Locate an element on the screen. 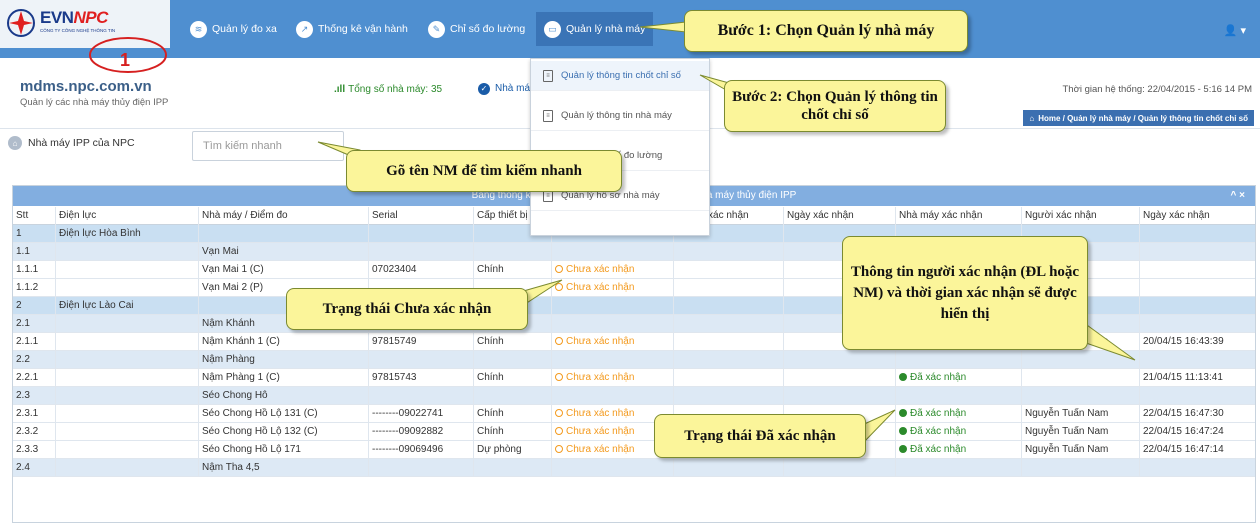 Image resolution: width=1260 pixels, height=523 pixels. table-cell: 2.2.1 is located at coordinates (27, 377).